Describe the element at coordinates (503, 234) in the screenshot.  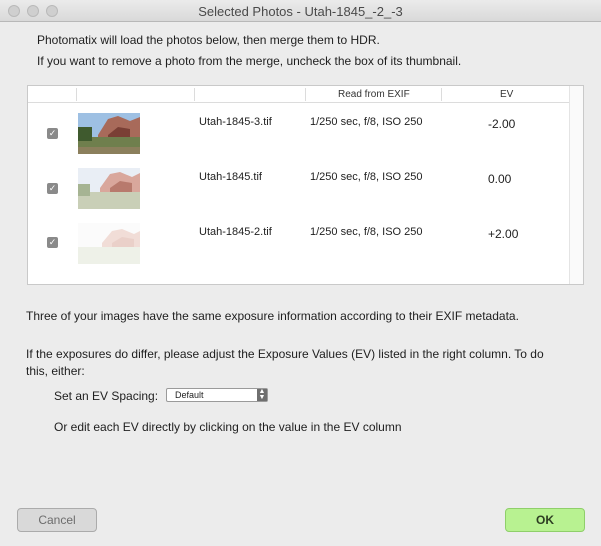
I see `ev-value: +2.00` at that location.